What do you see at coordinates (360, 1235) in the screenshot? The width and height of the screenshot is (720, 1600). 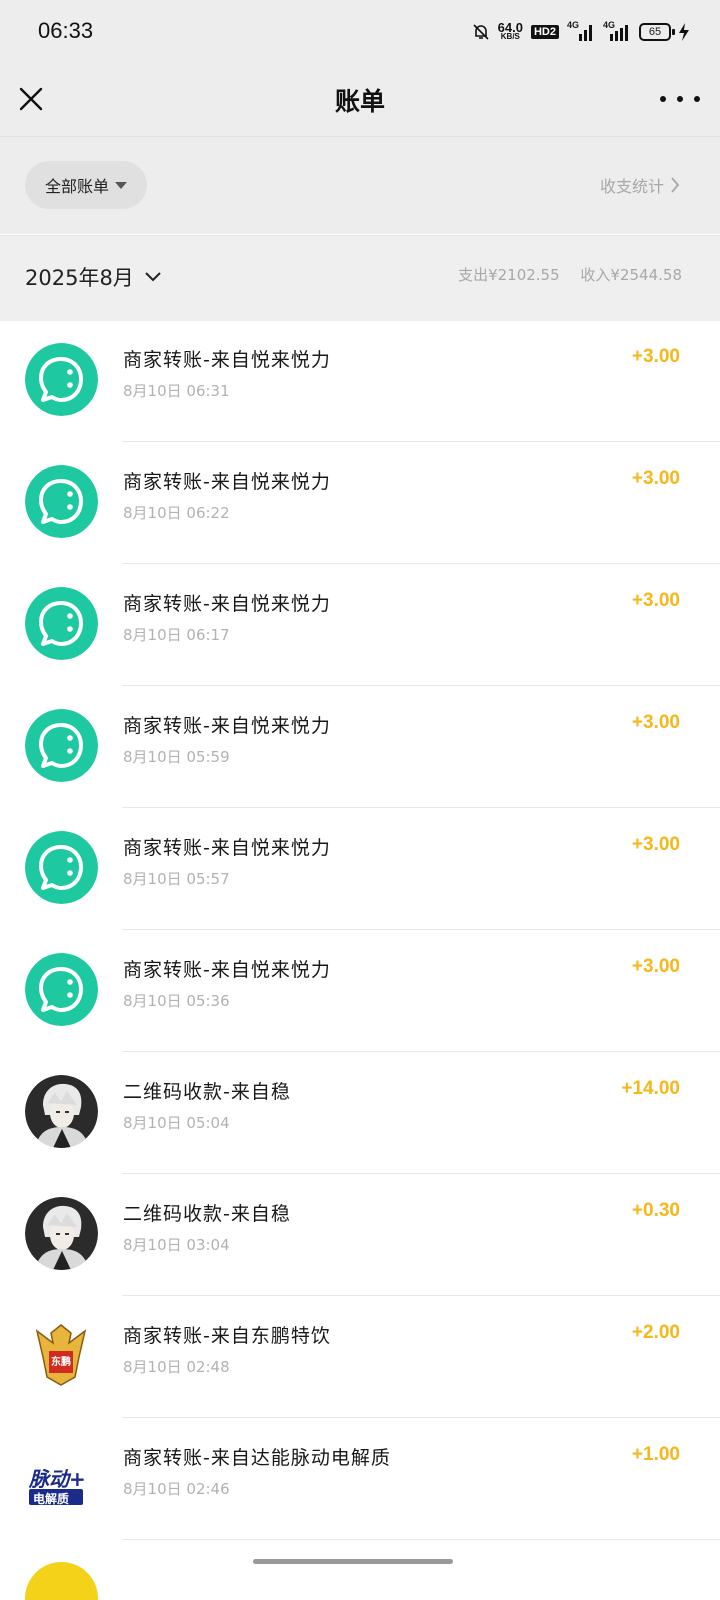 I see `transaction-row: 二维码收款-来自稳 8月10日 03:04 +0.30` at bounding box center [360, 1235].